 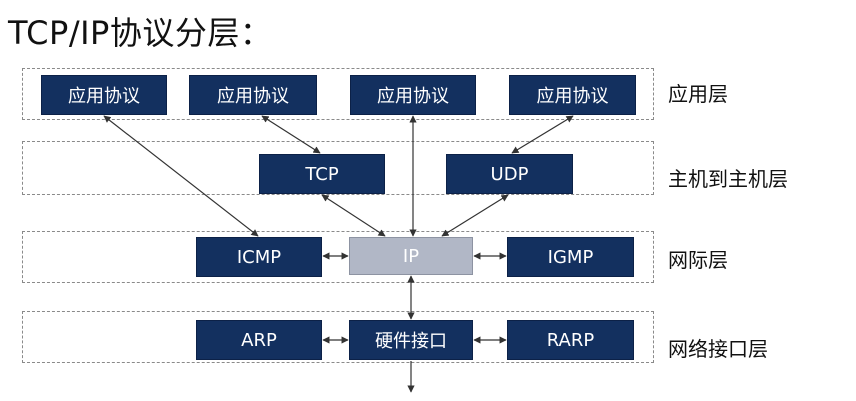 What do you see at coordinates (181, 176) in the screenshot?
I see `arrow-app1-icmp` at bounding box center [181, 176].